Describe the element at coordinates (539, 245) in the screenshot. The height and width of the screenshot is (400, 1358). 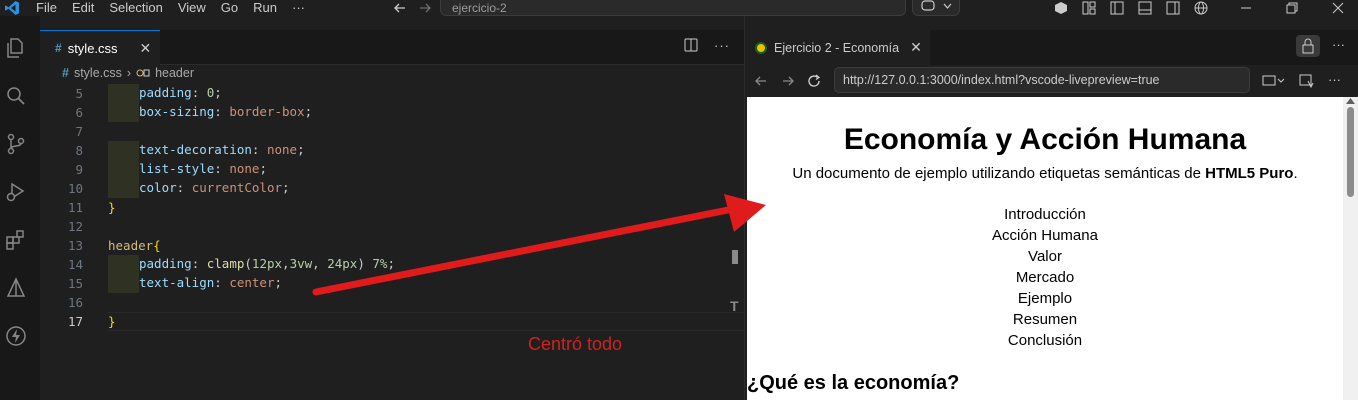
I see `annotation-arrow` at that location.